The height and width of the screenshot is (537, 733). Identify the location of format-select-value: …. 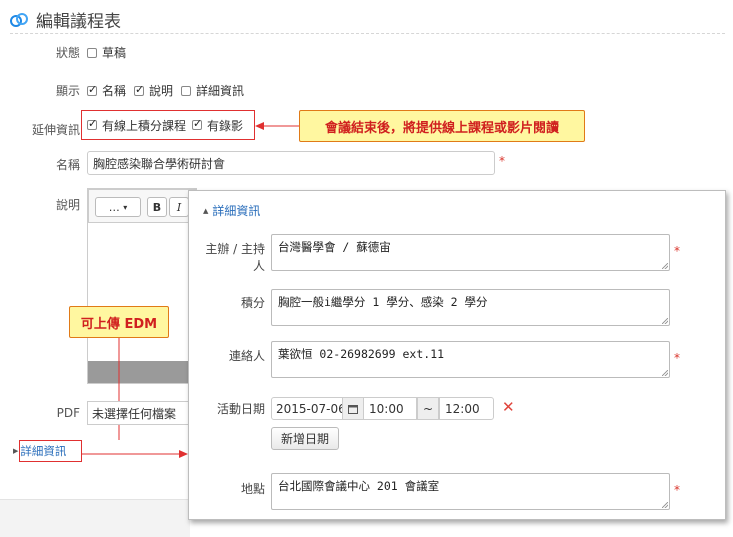
(114, 207).